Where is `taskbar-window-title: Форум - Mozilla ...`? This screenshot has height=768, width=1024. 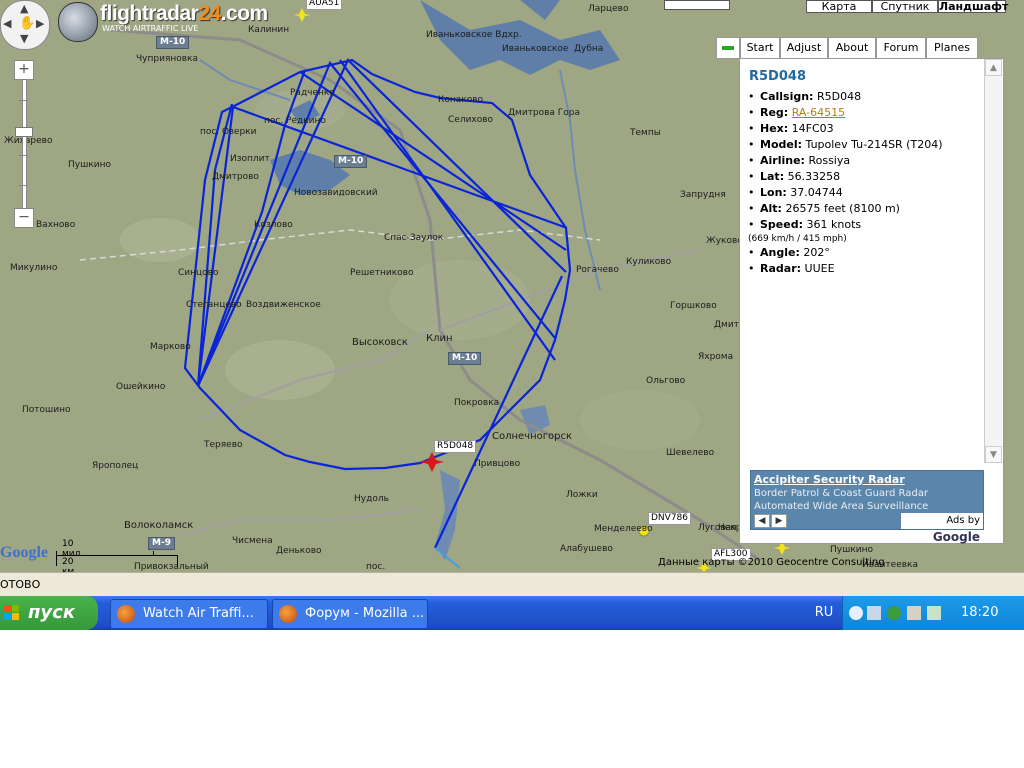
taskbar-window-title: Форум - Mozilla ... is located at coordinates (365, 613).